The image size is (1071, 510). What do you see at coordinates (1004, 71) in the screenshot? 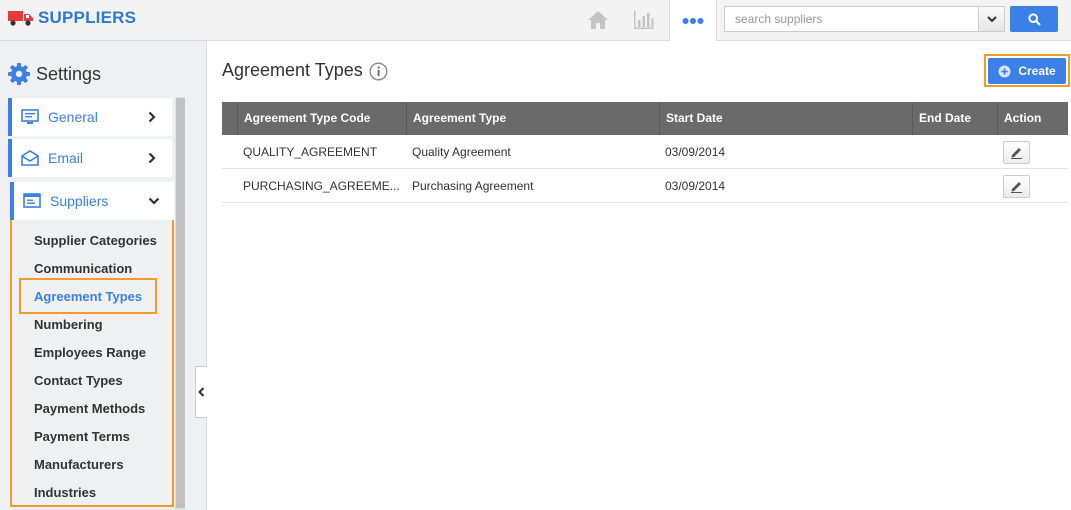
I see `plus-circle-icon` at bounding box center [1004, 71].